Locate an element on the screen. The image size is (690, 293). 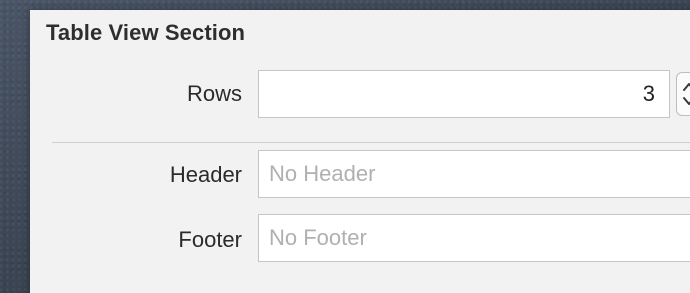
section-title: Table View Section is located at coordinates (146, 32).